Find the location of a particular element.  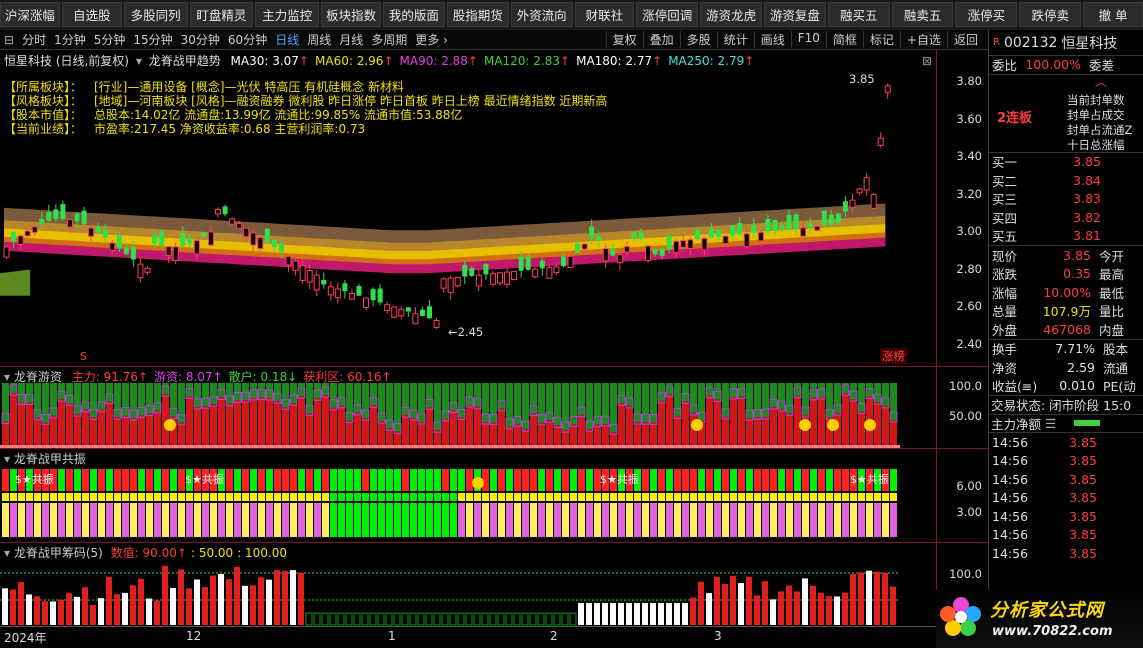

toolbar-button: 股指期货 is located at coordinates (477, 14).